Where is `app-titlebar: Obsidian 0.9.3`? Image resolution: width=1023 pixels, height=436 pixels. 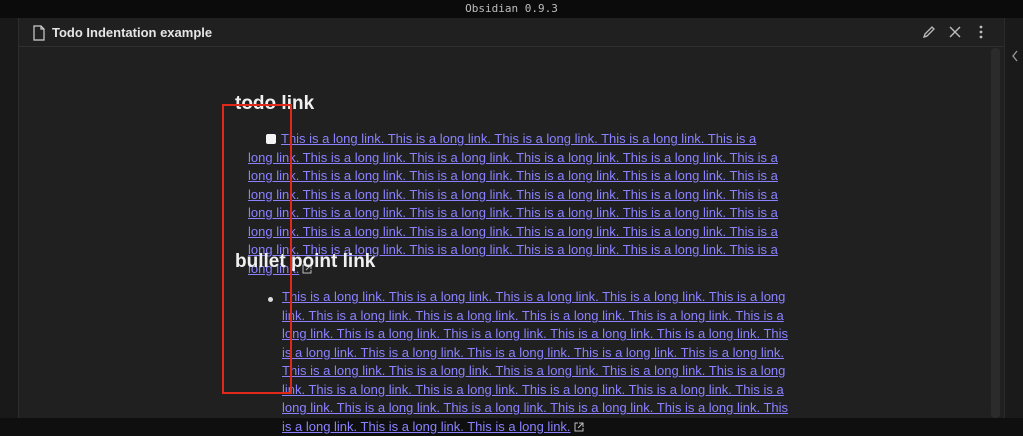 app-titlebar: Obsidian 0.9.3 is located at coordinates (511, 9).